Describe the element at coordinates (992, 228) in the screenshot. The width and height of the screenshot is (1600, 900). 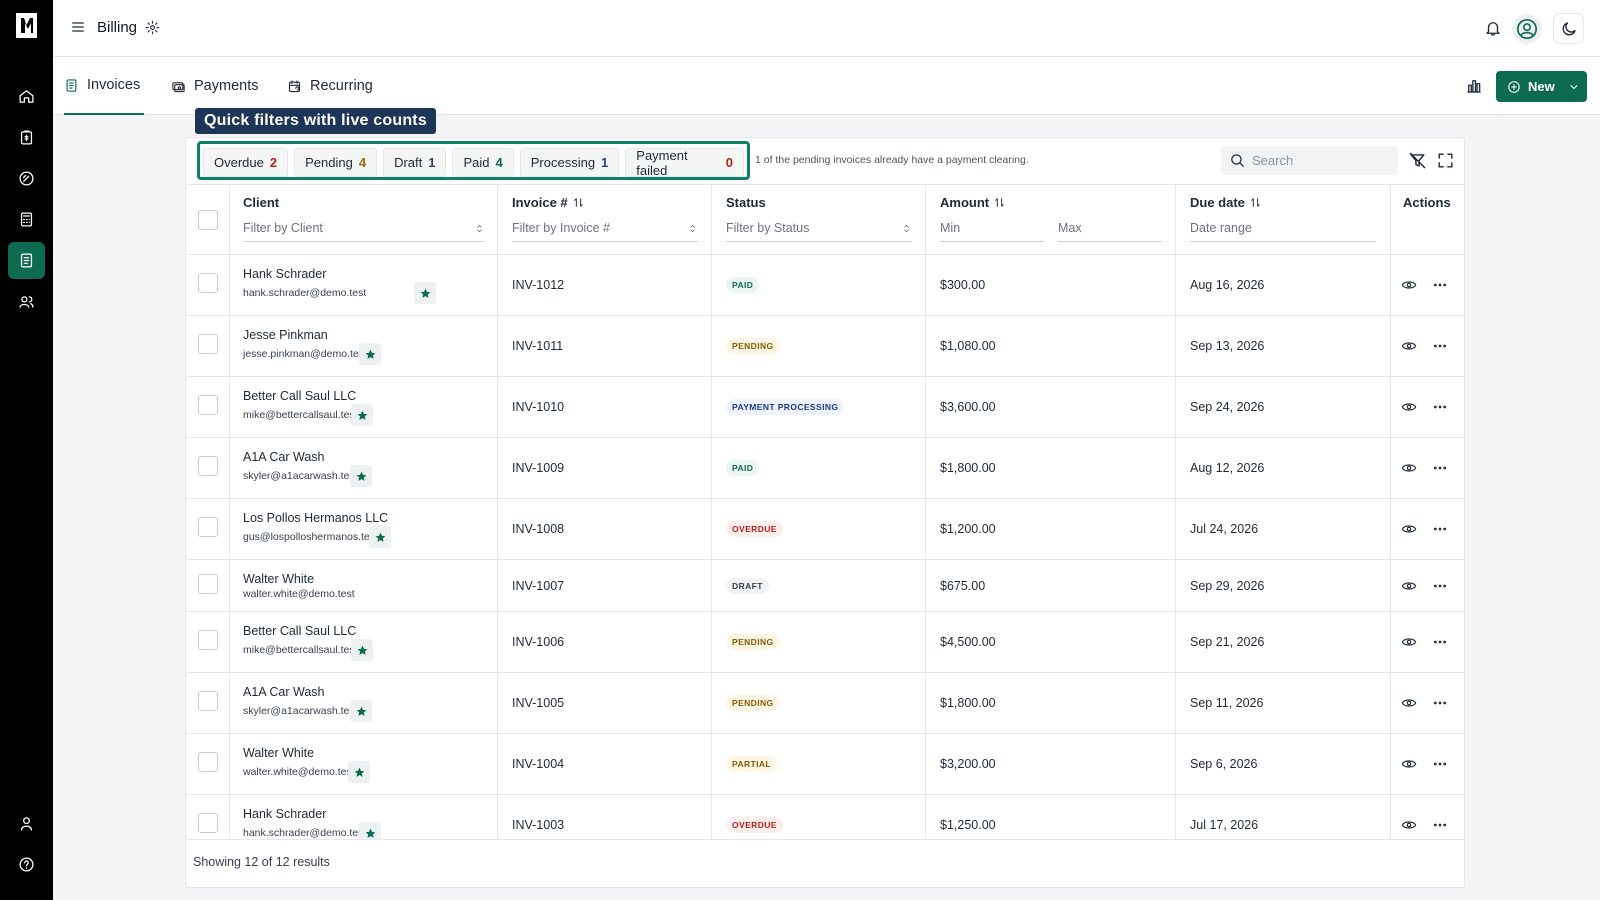
I see `amount-min-input: Min` at that location.